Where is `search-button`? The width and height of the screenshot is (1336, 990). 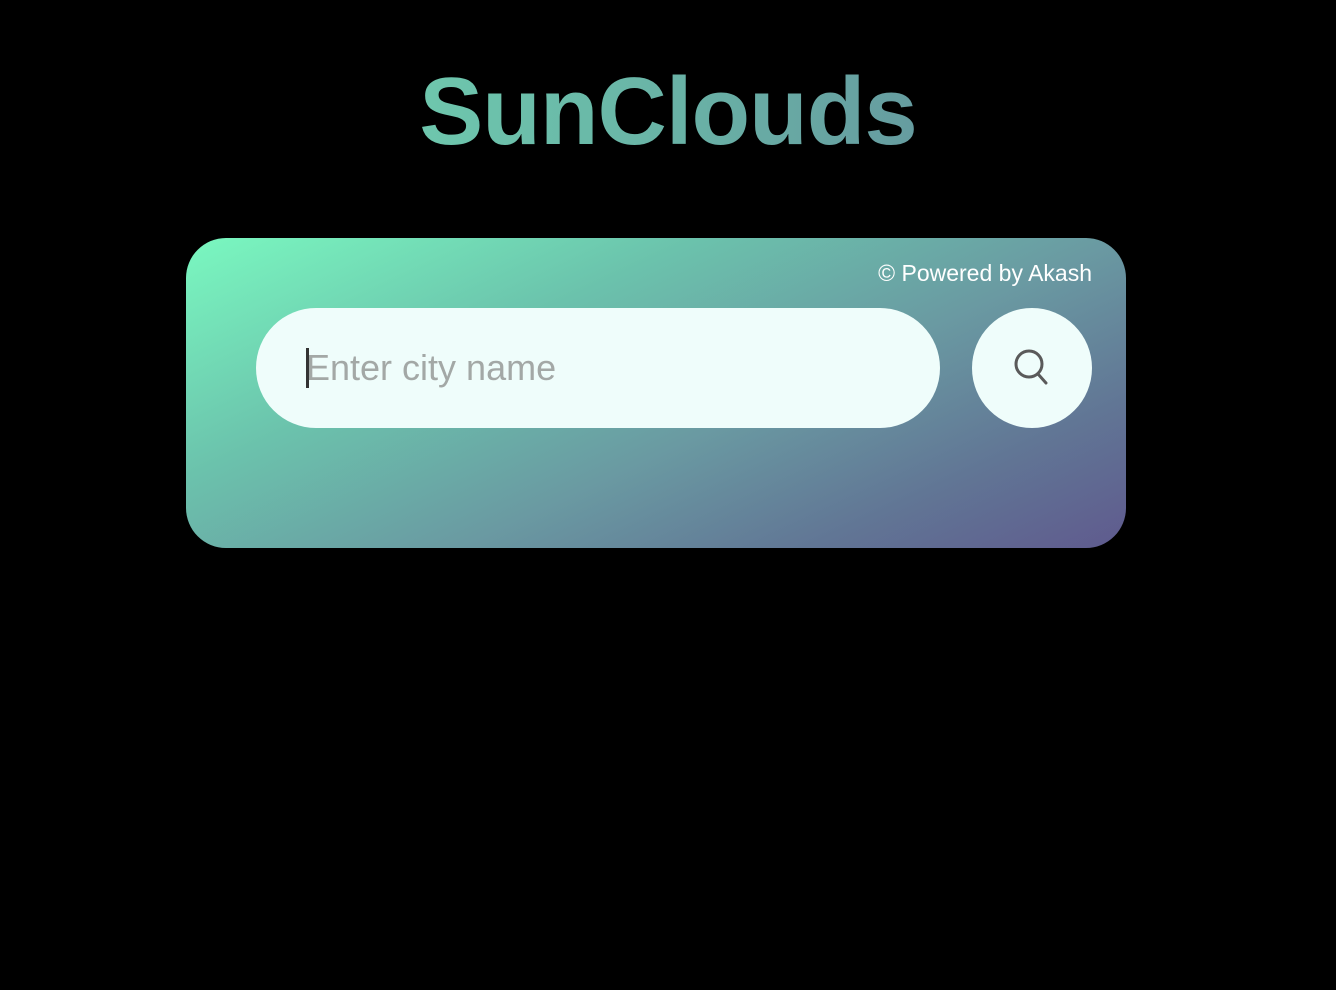
search-button is located at coordinates (1032, 368).